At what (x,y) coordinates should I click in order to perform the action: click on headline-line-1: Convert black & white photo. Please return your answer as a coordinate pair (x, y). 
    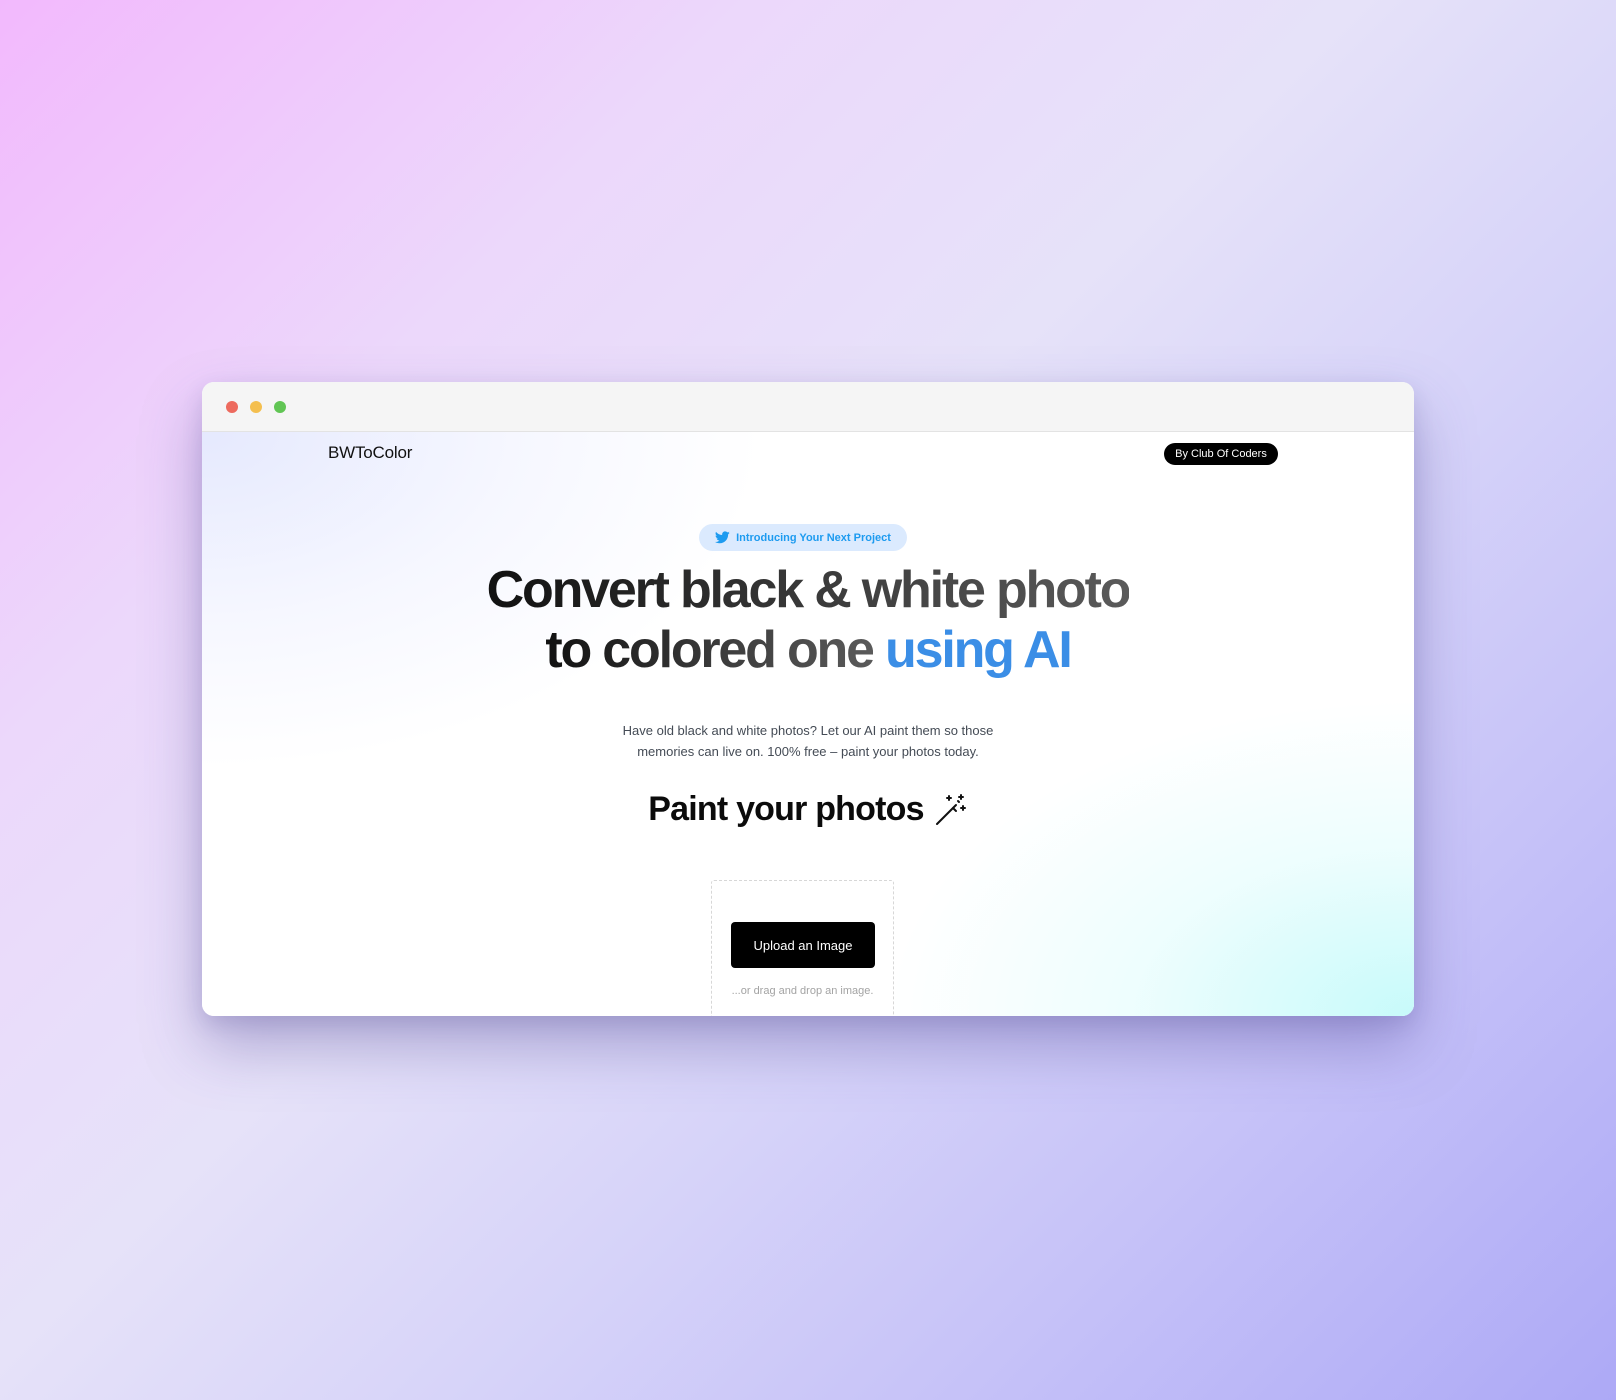
    Looking at the image, I should click on (809, 590).